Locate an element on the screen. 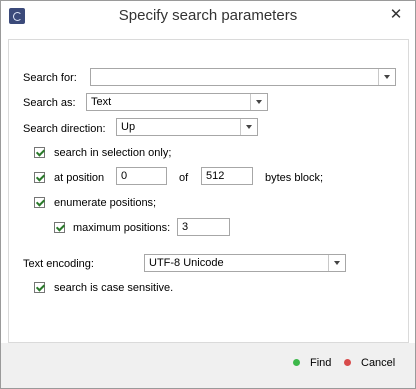 This screenshot has height=389, width=416. cancel-button: Cancel is located at coordinates (369, 363).